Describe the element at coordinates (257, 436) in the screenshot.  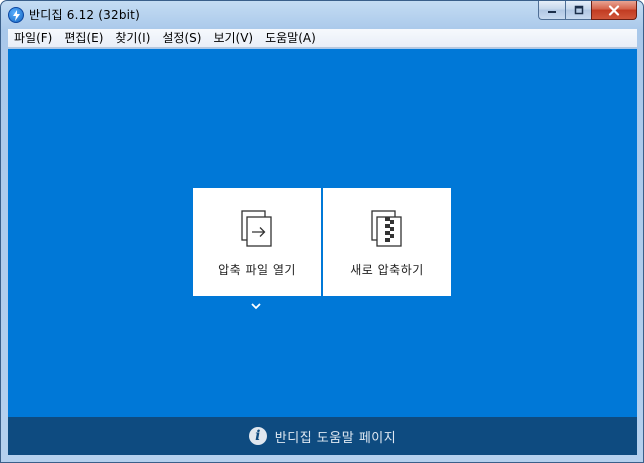
I see `info-icon: i` at that location.